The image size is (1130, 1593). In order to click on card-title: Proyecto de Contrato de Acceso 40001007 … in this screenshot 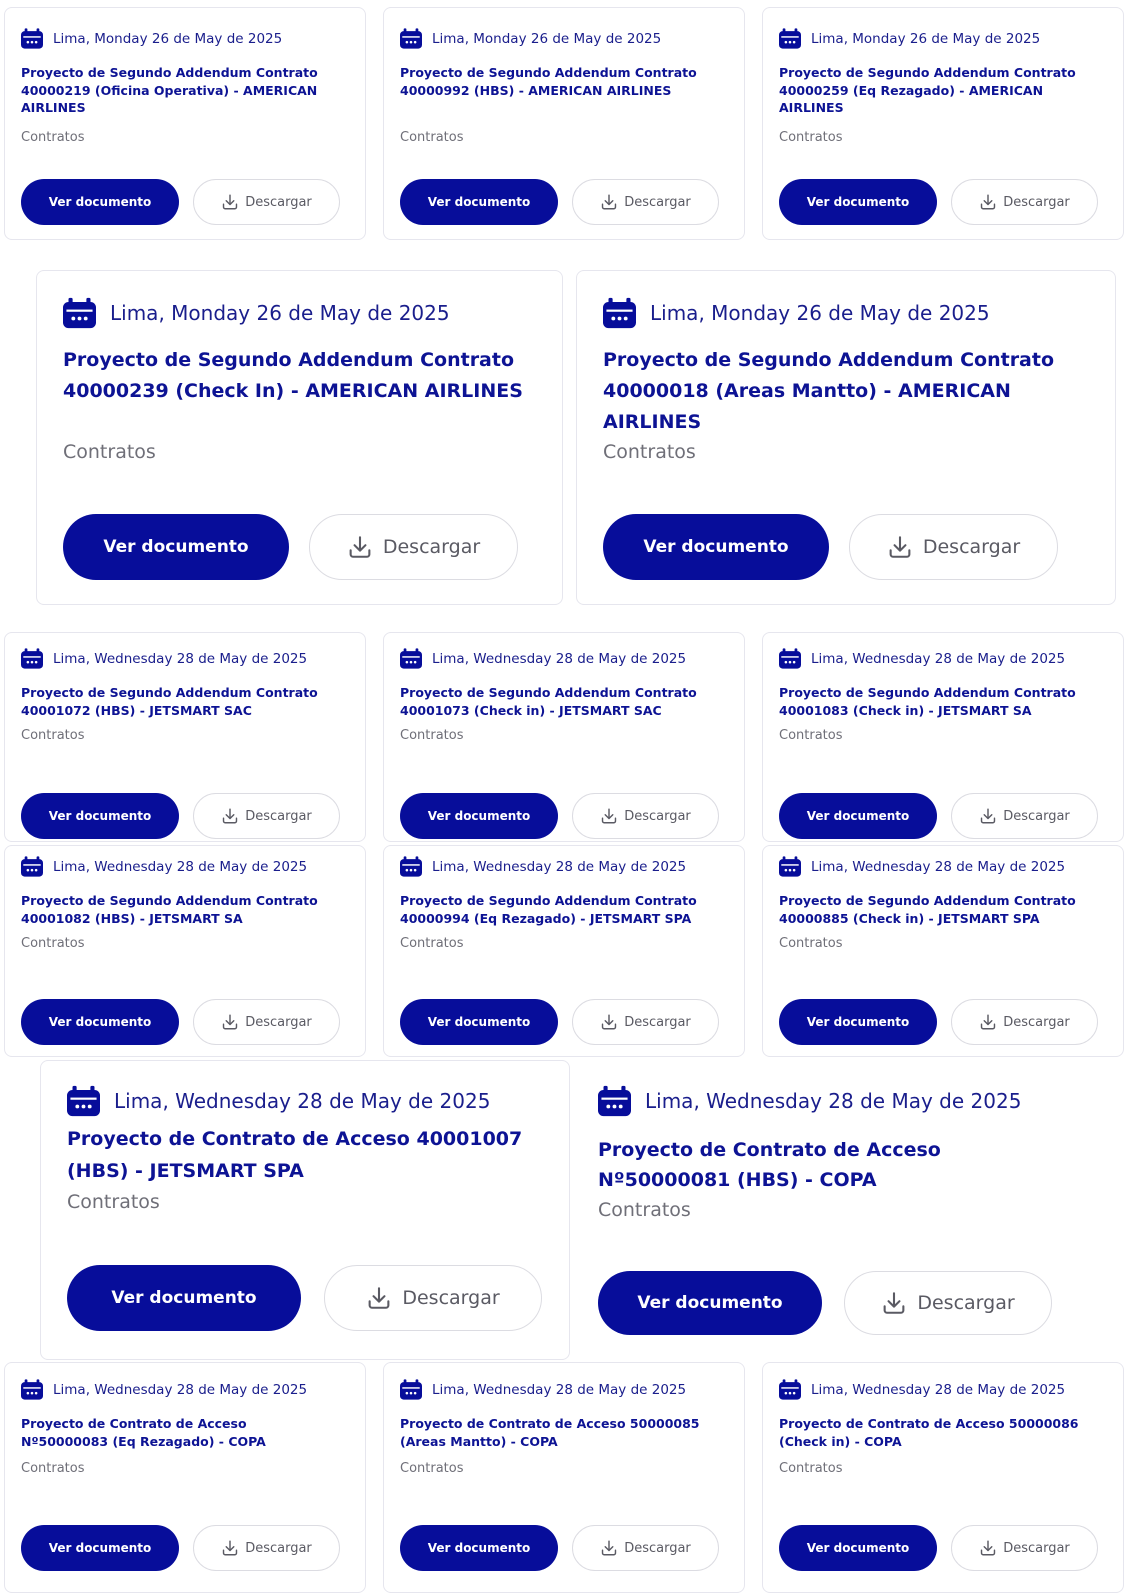, I will do `click(295, 1155)`.